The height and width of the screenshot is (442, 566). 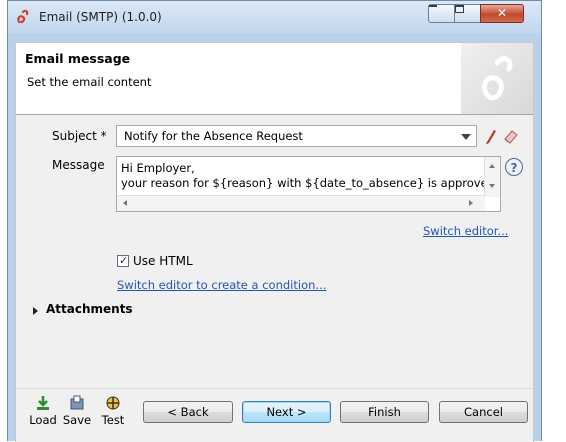 What do you see at coordinates (492, 186) in the screenshot?
I see `scroll-down-icon` at bounding box center [492, 186].